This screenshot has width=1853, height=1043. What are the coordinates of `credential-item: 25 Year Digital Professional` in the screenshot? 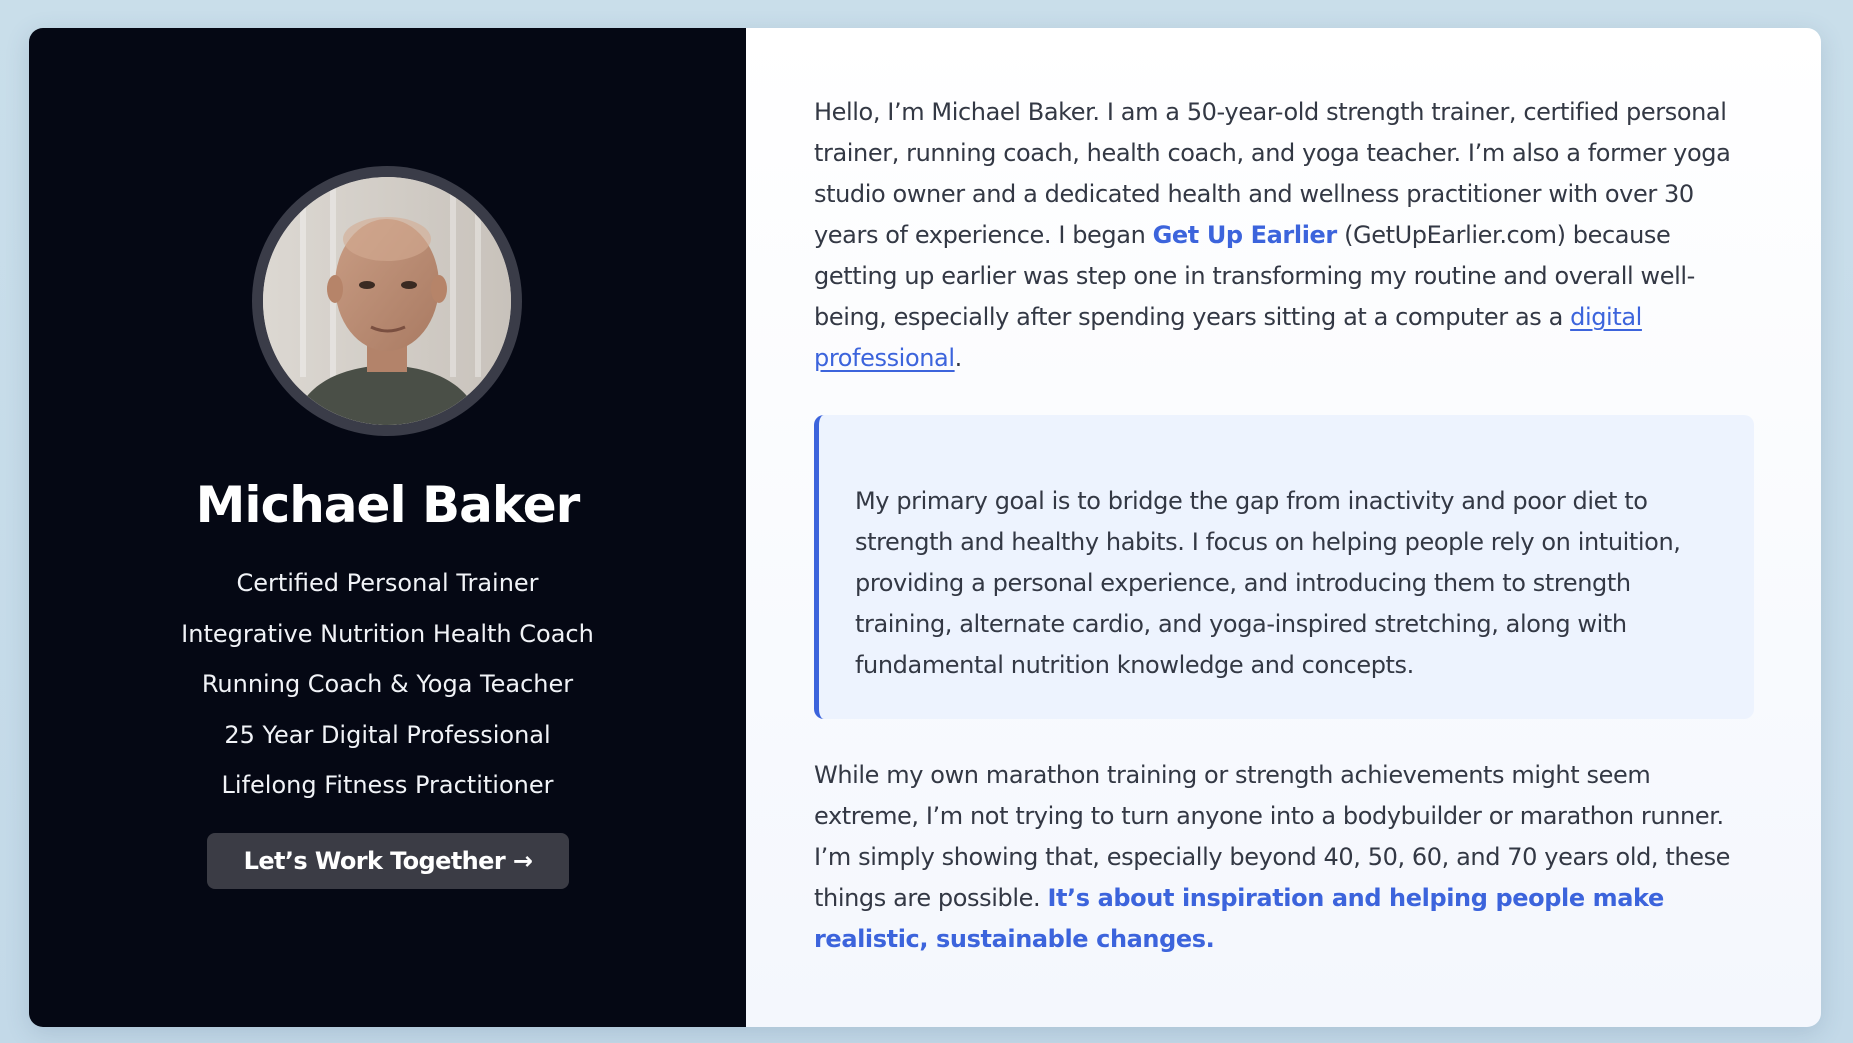 It's located at (387, 734).